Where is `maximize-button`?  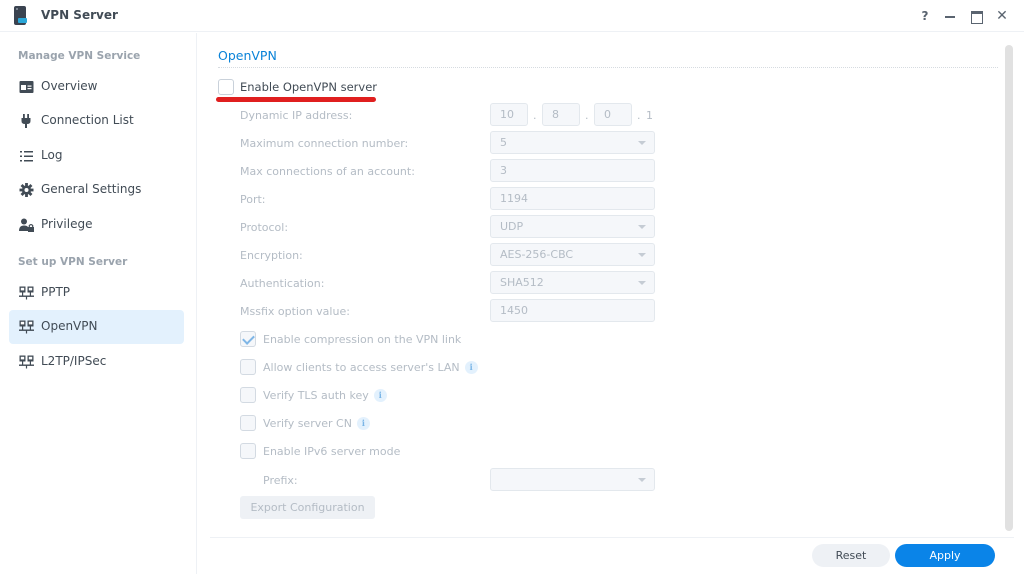 maximize-button is located at coordinates (976, 16).